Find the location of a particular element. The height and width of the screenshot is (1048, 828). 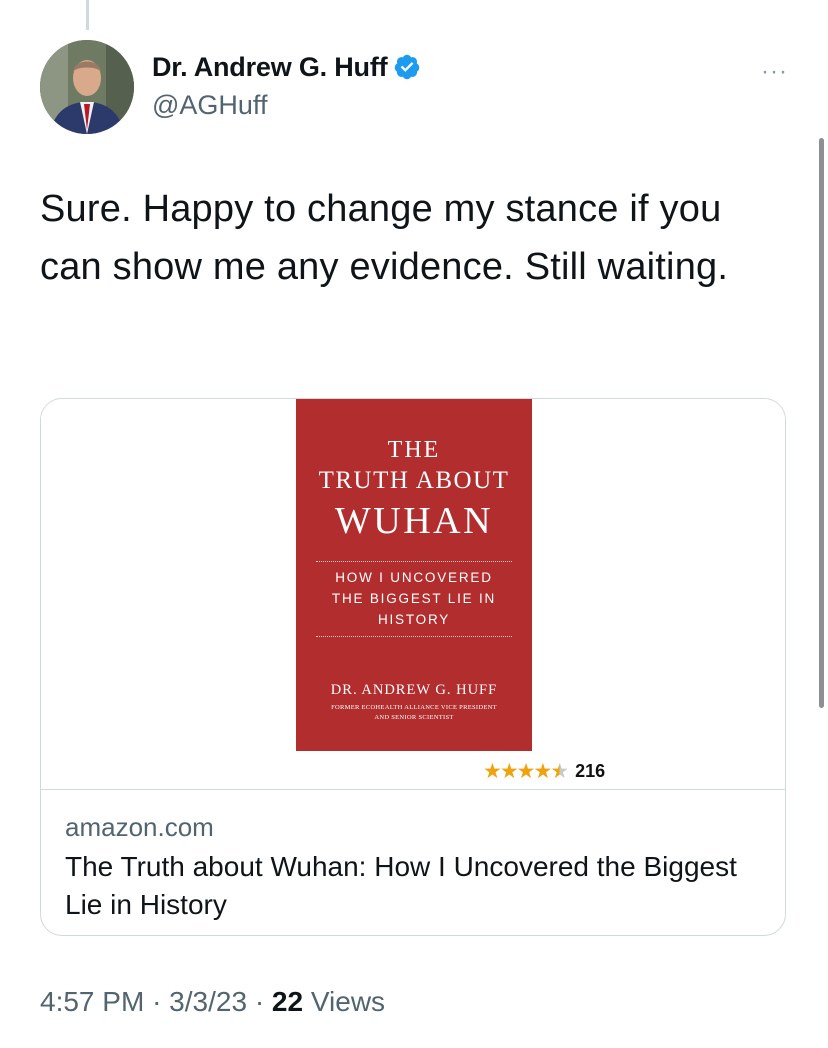

profile-photo-icon is located at coordinates (87, 87).